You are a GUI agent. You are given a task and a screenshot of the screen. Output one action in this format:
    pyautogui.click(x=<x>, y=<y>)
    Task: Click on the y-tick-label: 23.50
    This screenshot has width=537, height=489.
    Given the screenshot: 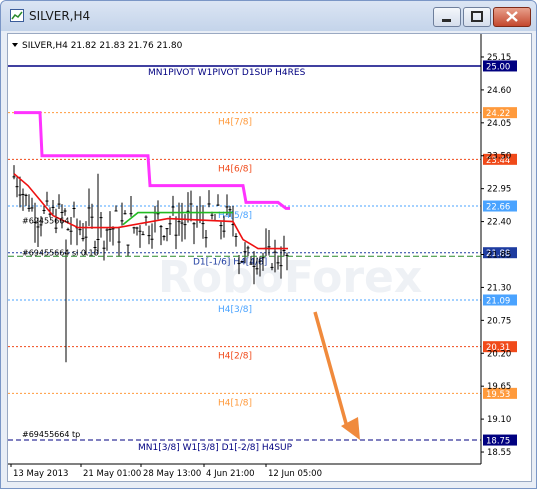 What is the action you would take?
    pyautogui.click(x=499, y=157)
    